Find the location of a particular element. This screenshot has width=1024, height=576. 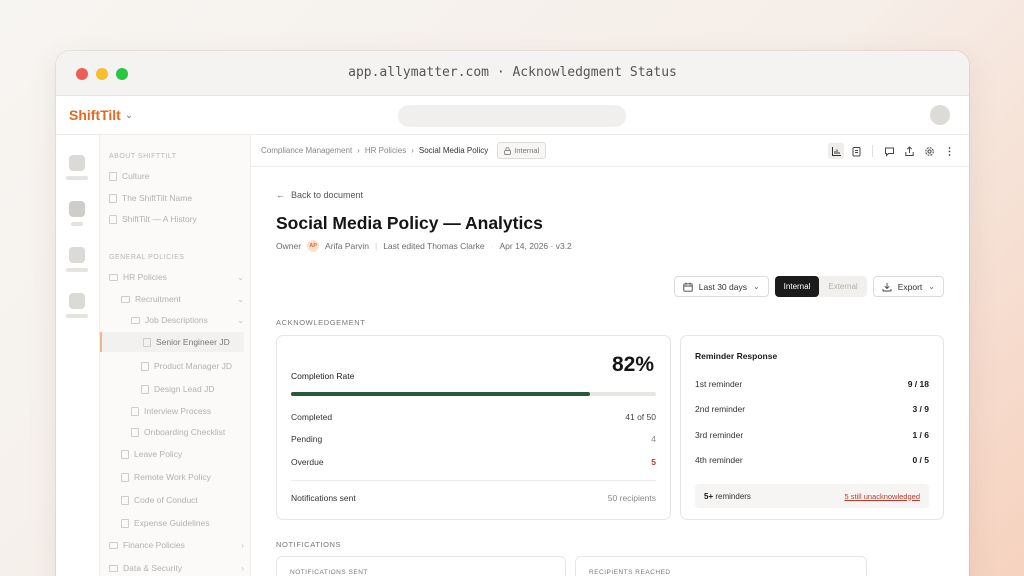

share-button is located at coordinates (909, 151).